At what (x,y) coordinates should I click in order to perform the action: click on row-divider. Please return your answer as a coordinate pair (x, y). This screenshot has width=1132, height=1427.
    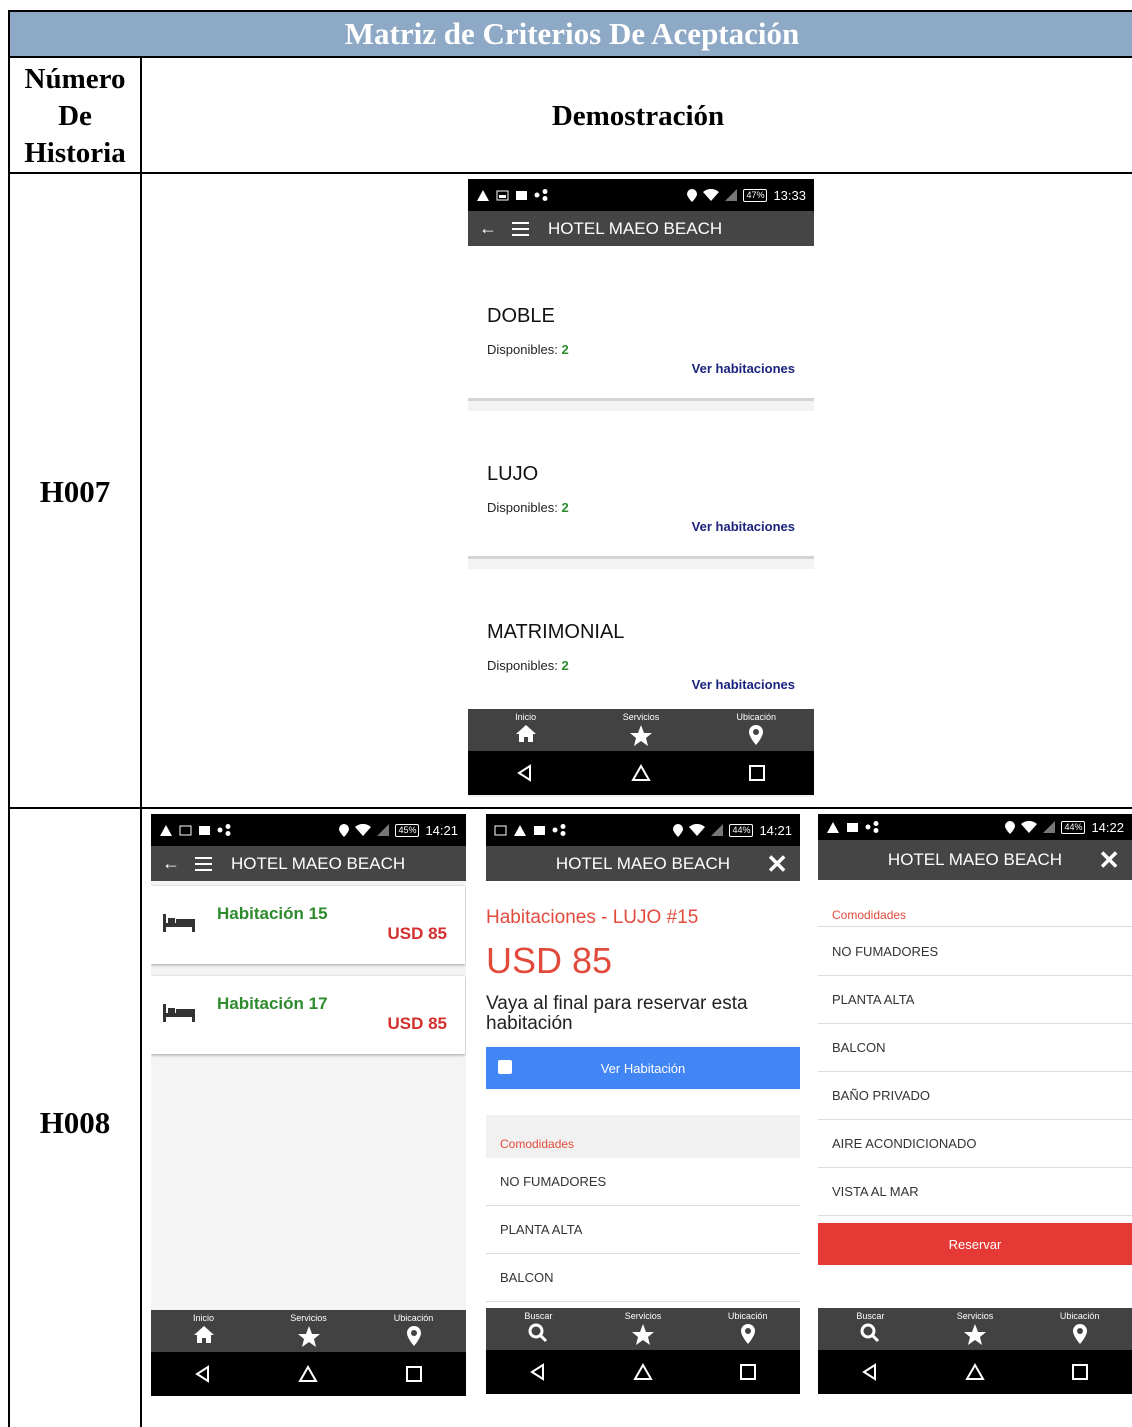
    Looking at the image, I should click on (571, 808).